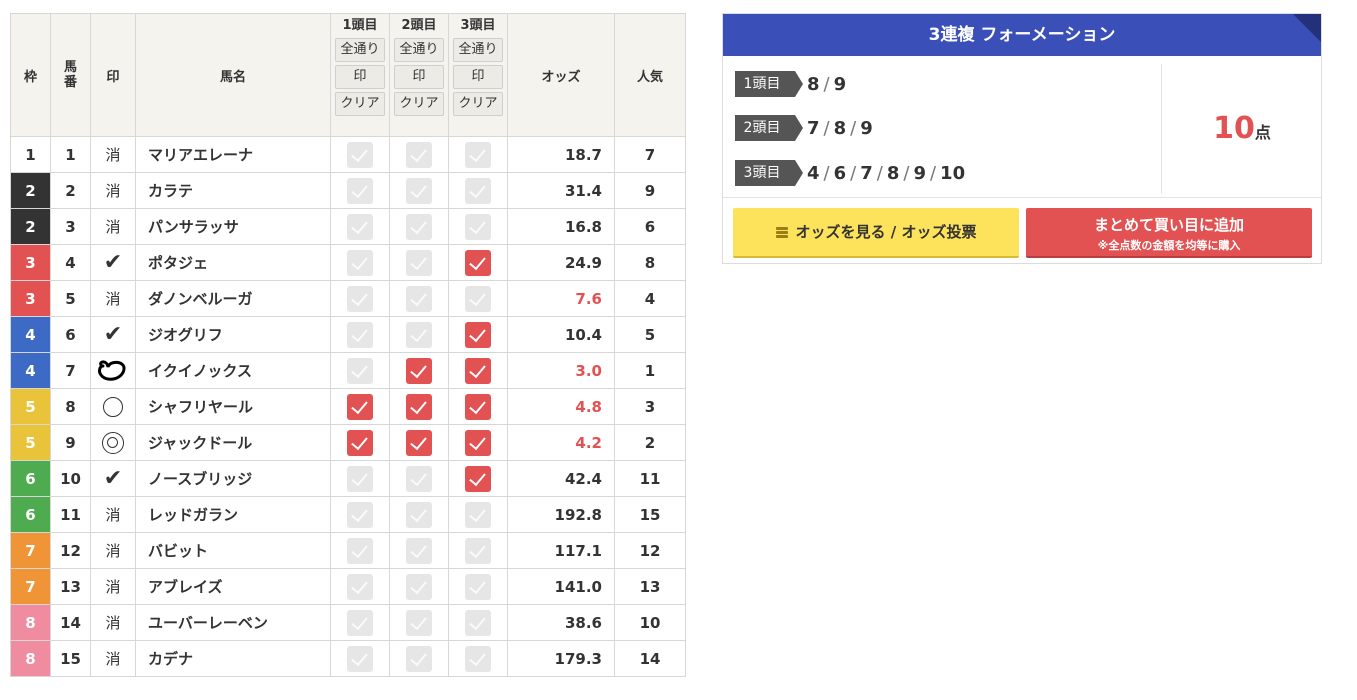  I want to click on leg-3-all-button: 全通り, so click(478, 50).